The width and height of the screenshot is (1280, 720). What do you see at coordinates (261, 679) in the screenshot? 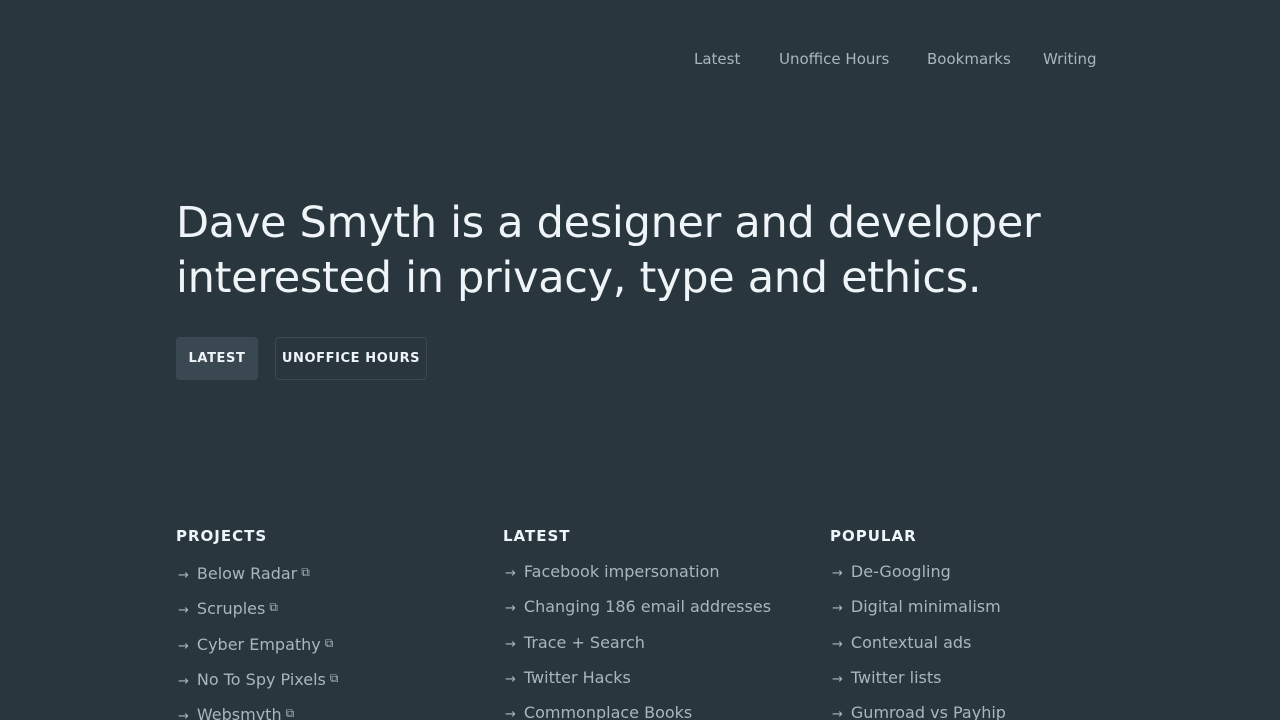
I see `project-link-no-to-spy-pixels: No To Spy Pixels` at bounding box center [261, 679].